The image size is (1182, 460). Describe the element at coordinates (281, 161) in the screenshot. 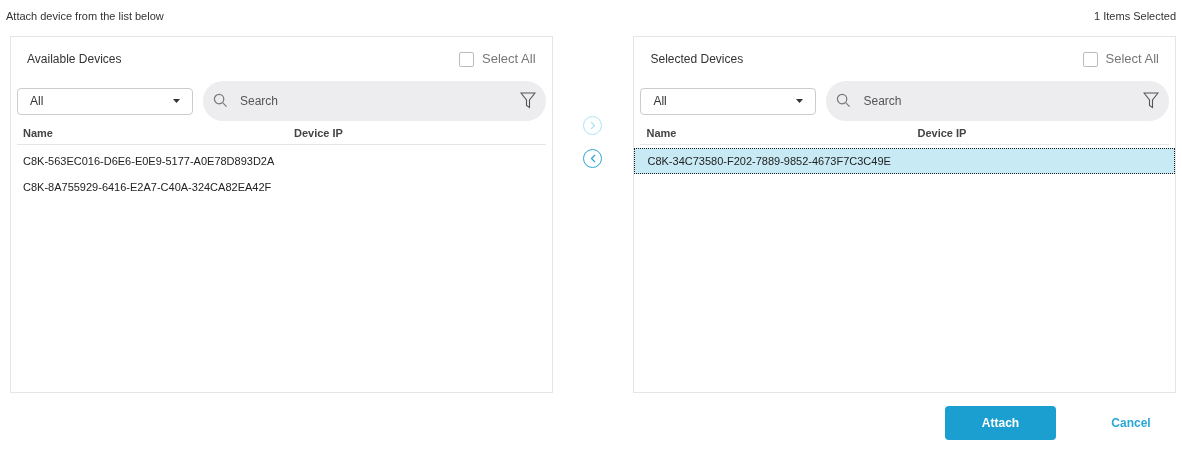

I see `device-row: C8K-563EC016-D6E6-E0E9-5177-A0E78D893D2A` at that location.